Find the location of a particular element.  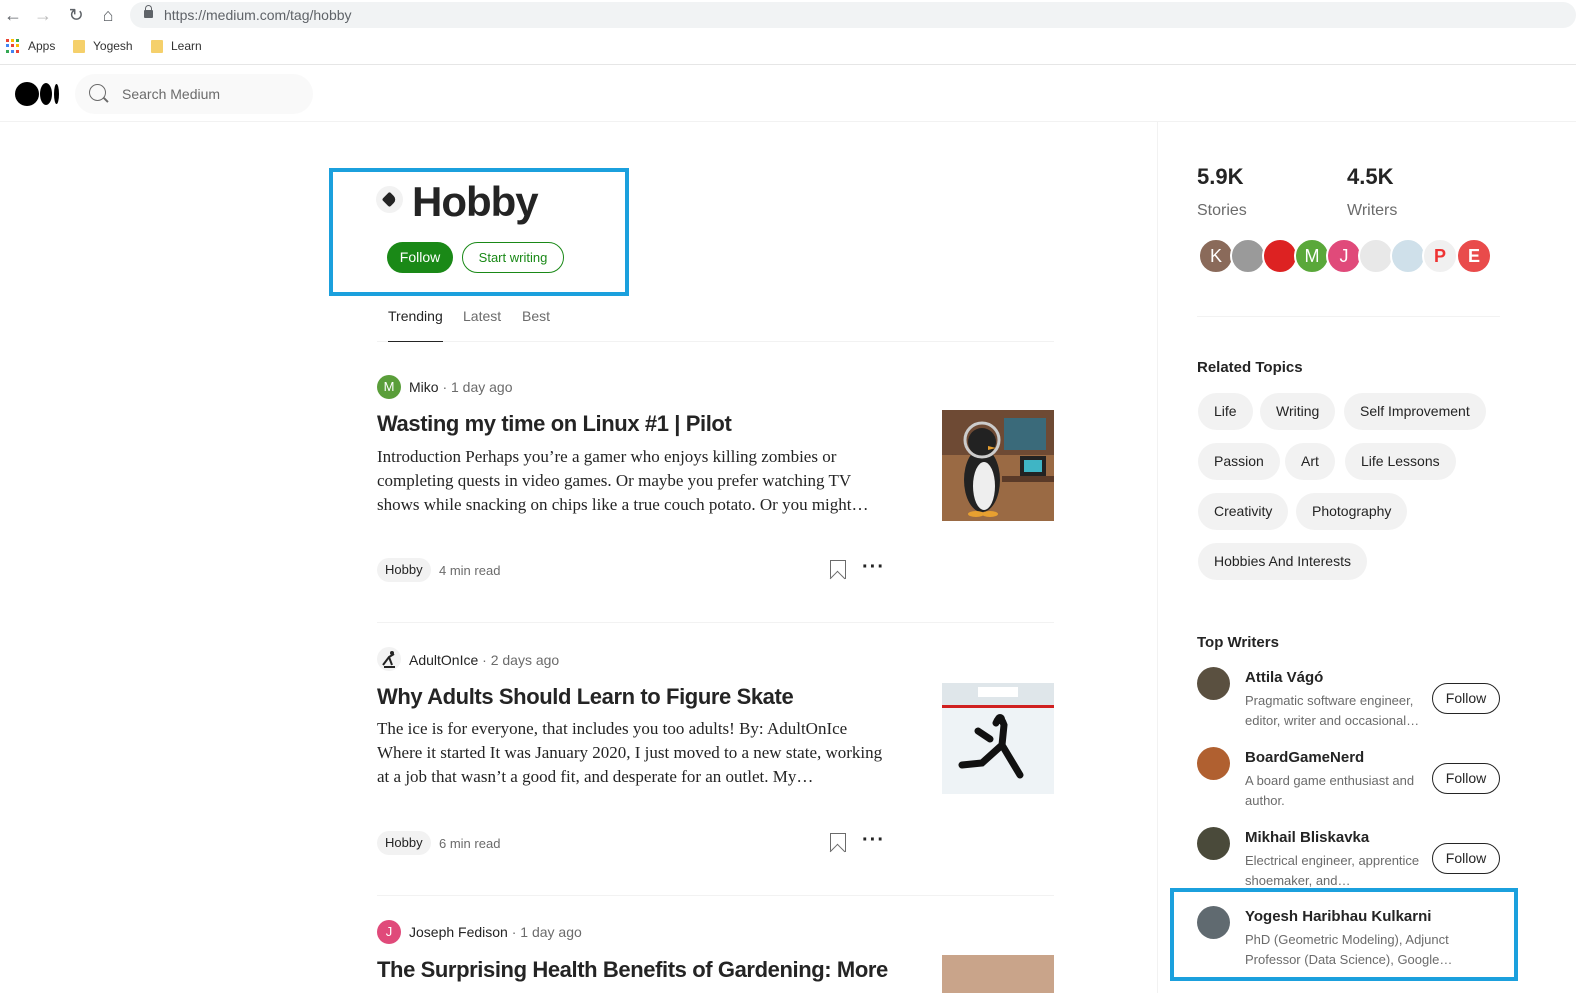

post-date: · 2 days ago is located at coordinates (521, 660).